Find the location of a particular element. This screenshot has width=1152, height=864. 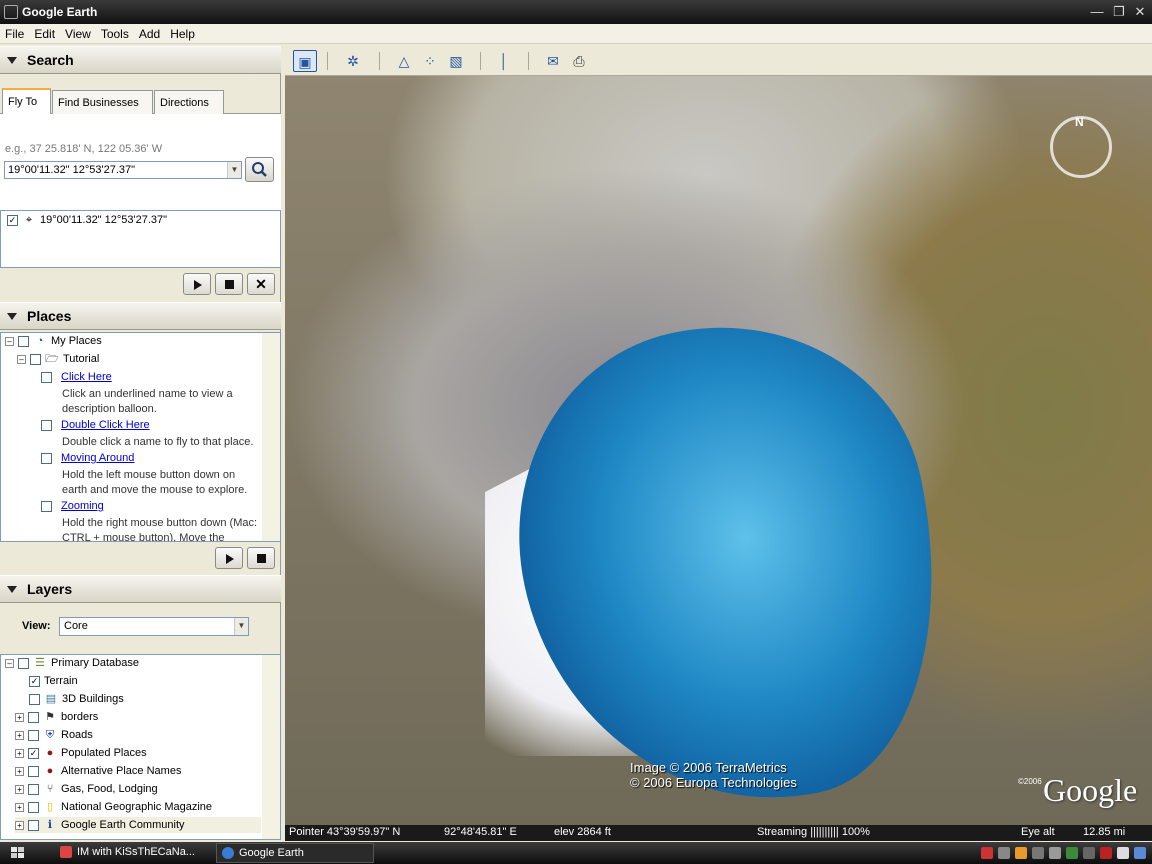

layer-item: + ⛨ Roads is located at coordinates (54, 735).